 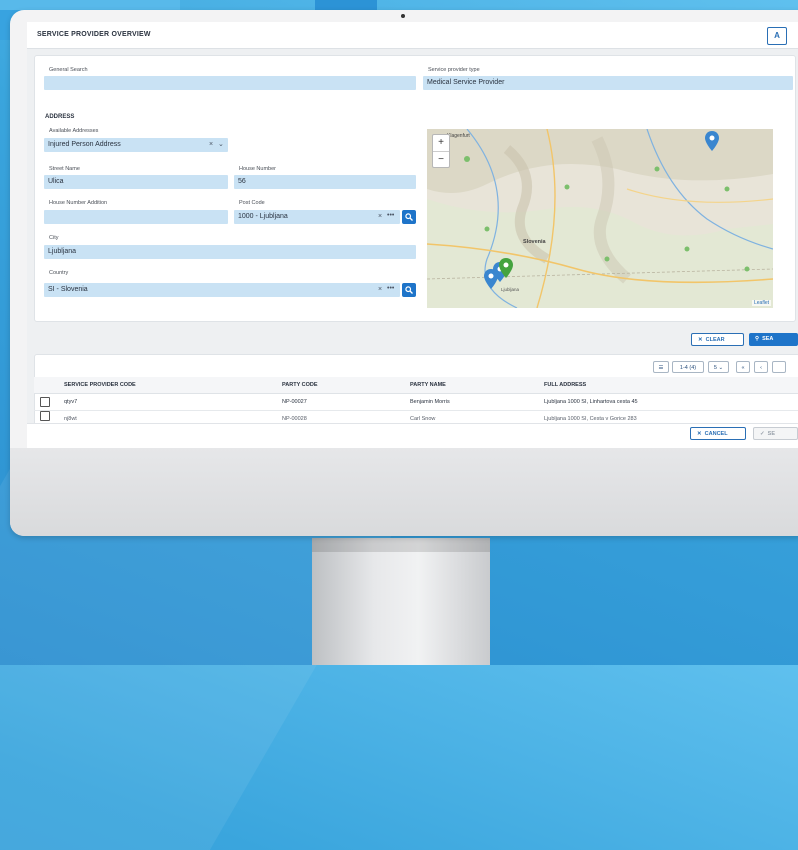 What do you see at coordinates (84, 144) in the screenshot?
I see `available-addresses-value: Injured Person Address` at bounding box center [84, 144].